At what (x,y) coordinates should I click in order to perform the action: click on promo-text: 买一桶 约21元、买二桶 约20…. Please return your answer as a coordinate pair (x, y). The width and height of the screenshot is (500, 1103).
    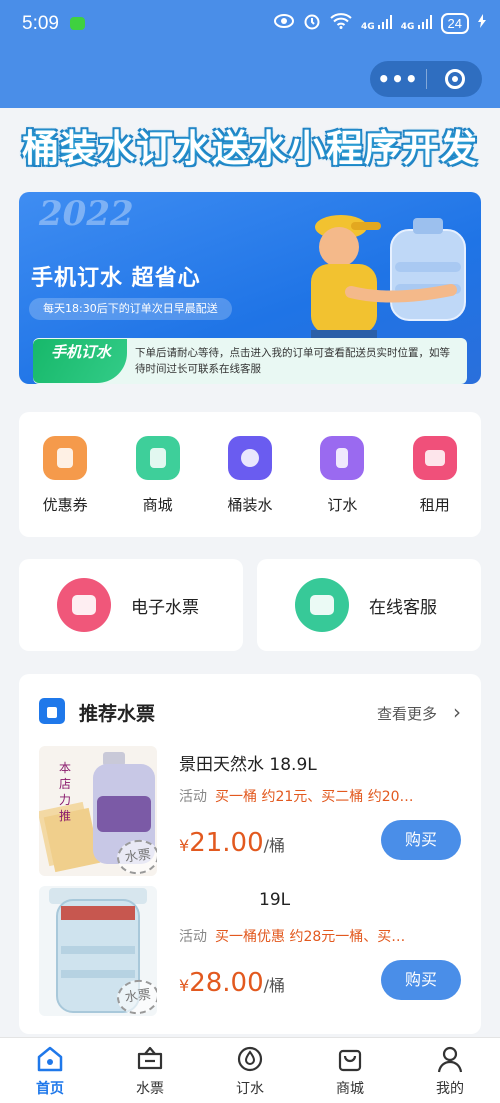
    Looking at the image, I should click on (314, 797).